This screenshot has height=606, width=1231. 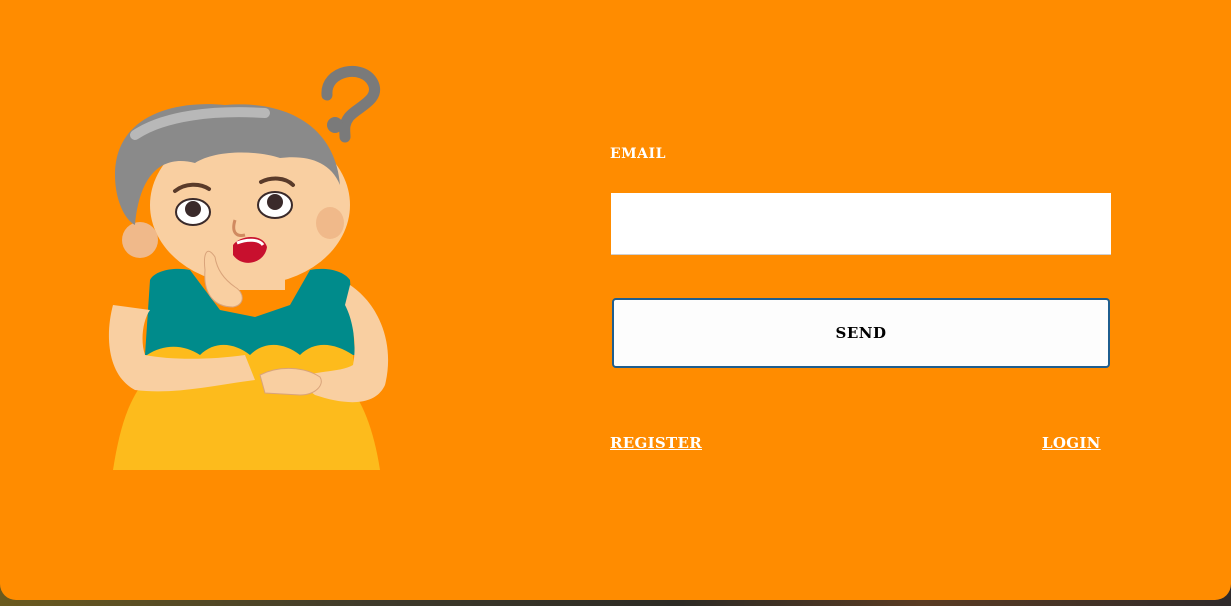 I want to click on register-link: REGISTER, so click(x=656, y=443).